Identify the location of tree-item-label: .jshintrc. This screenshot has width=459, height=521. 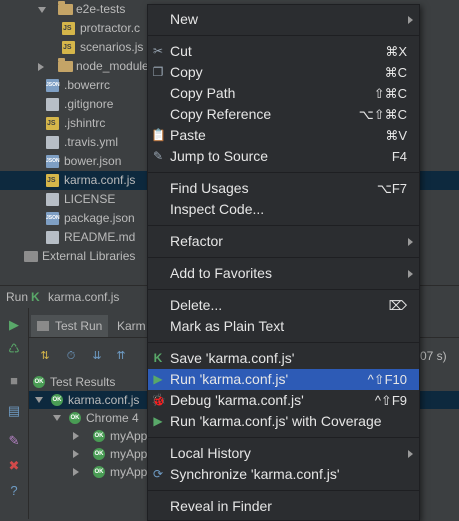
(85, 123).